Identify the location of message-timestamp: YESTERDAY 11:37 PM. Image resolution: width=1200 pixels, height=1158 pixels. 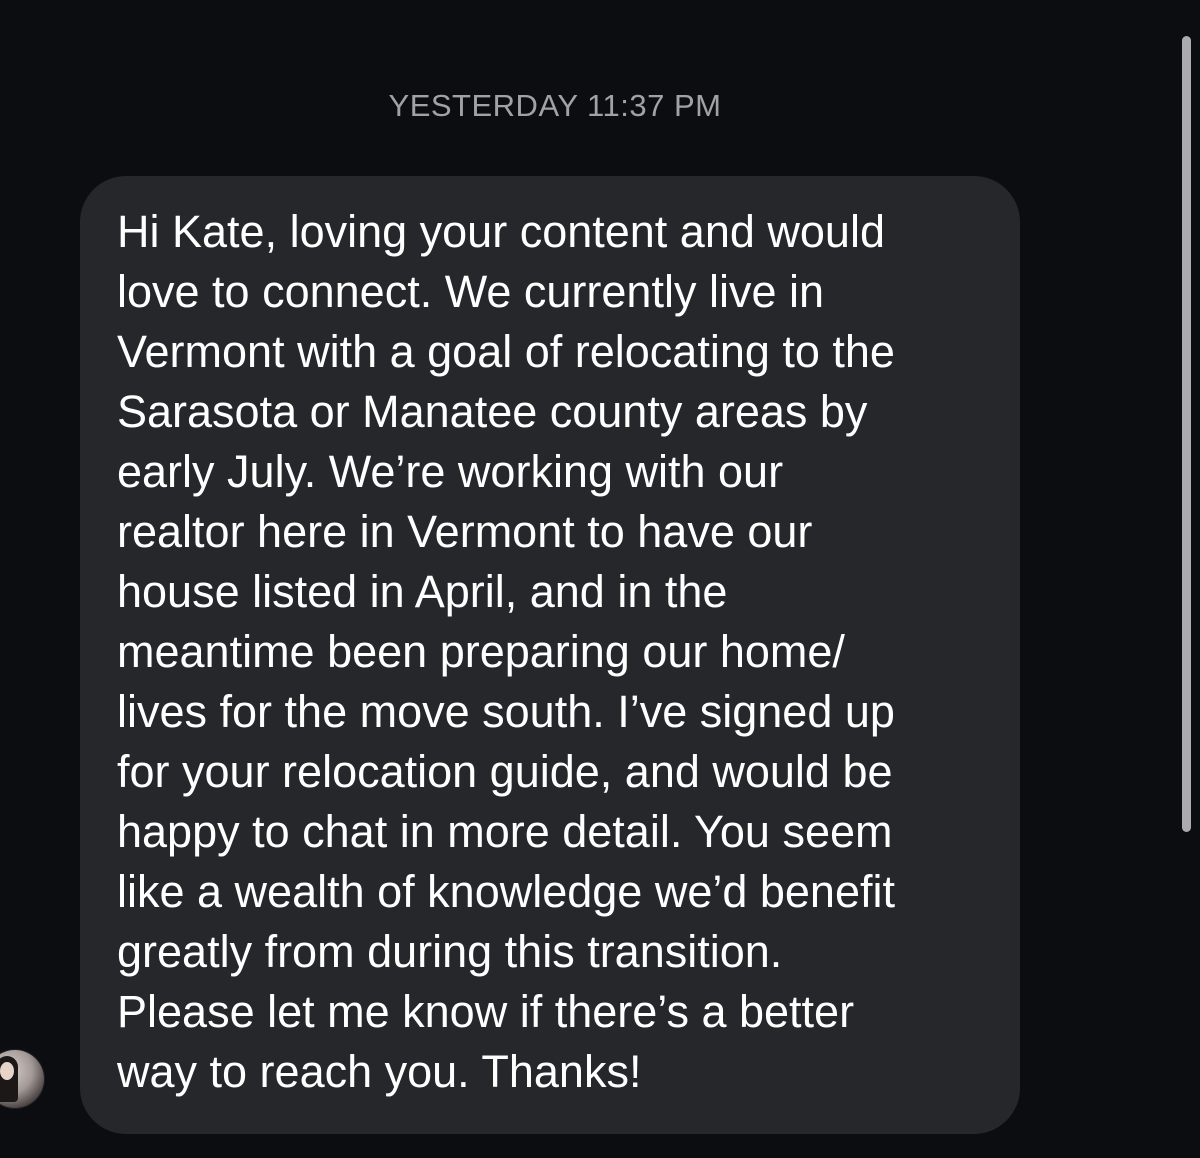
(555, 105).